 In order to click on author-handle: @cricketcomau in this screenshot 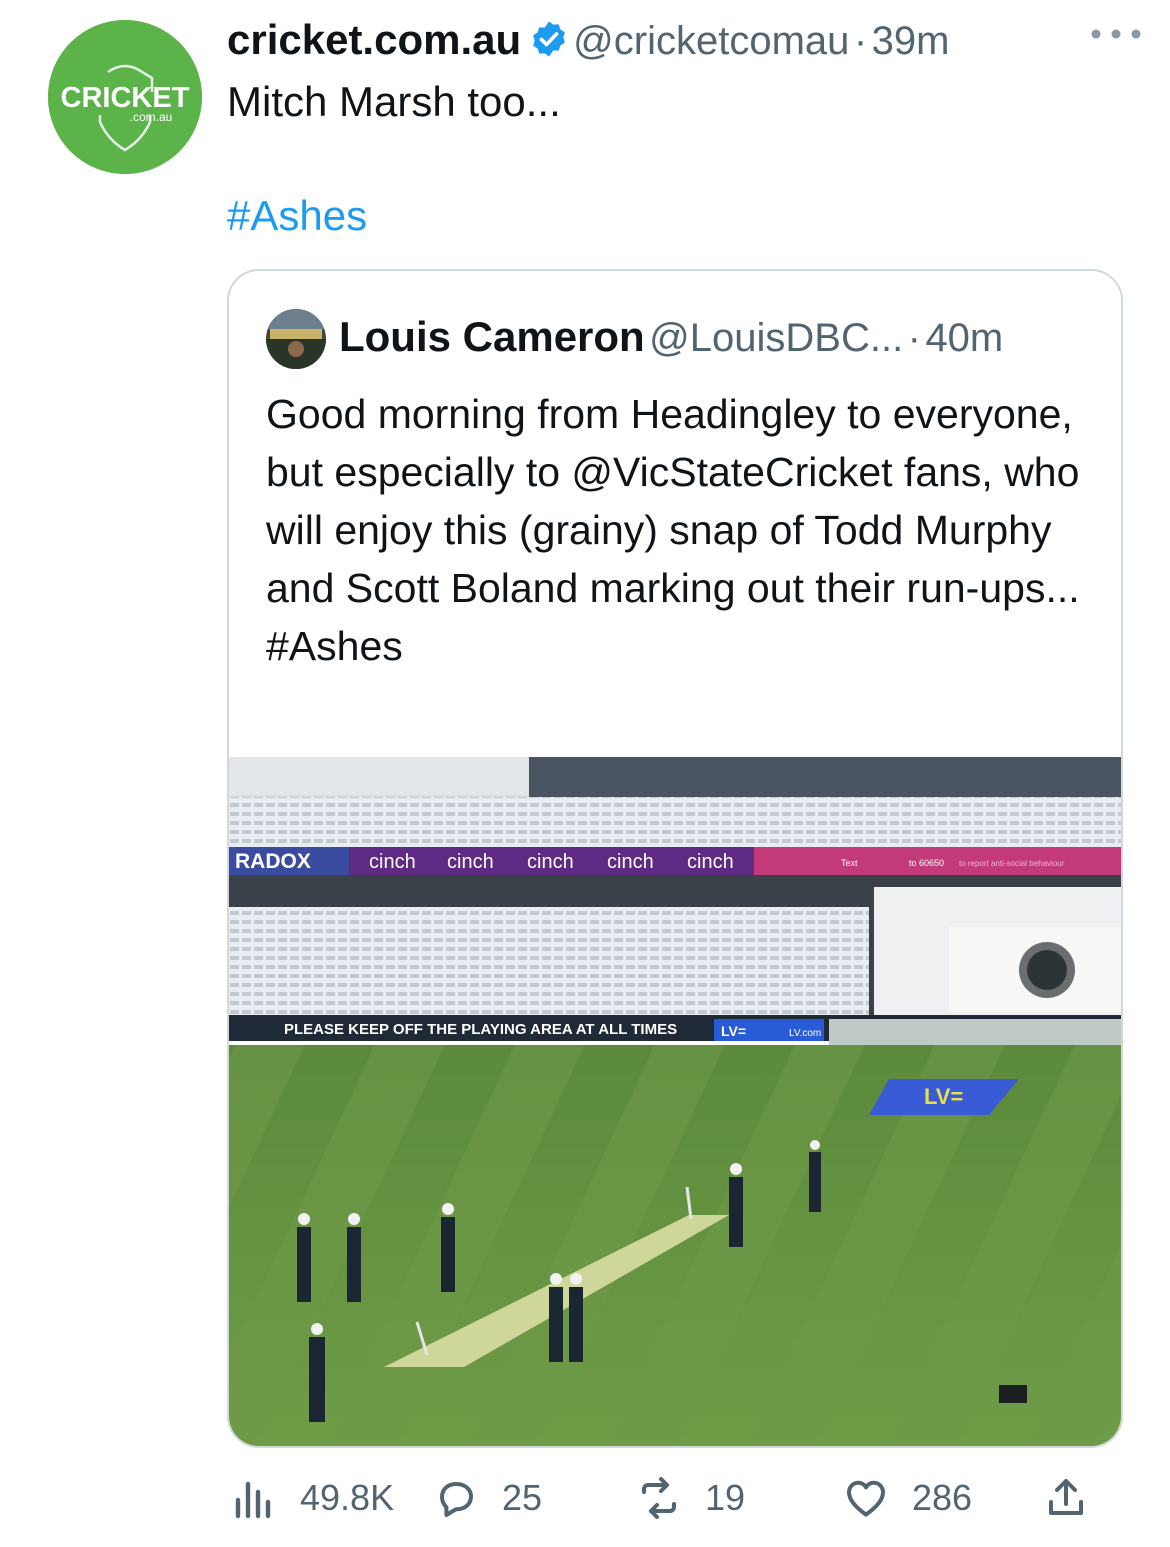, I will do `click(711, 41)`.